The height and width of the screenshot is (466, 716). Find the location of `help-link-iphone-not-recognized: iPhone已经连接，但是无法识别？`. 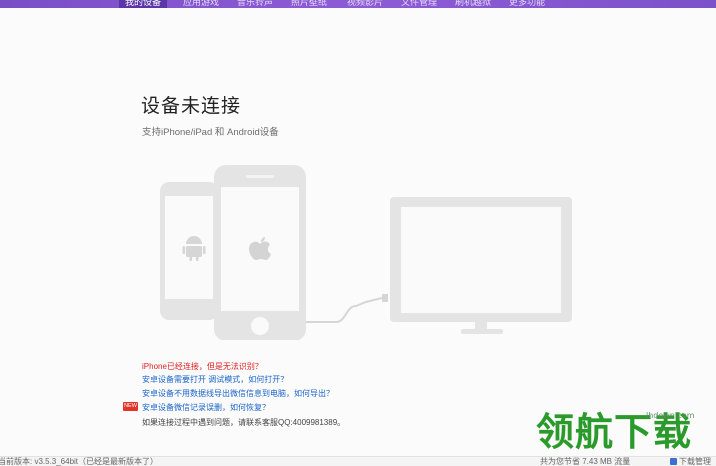

help-link-iphone-not-recognized: iPhone已经连接，但是无法识别？ is located at coordinates (202, 367).